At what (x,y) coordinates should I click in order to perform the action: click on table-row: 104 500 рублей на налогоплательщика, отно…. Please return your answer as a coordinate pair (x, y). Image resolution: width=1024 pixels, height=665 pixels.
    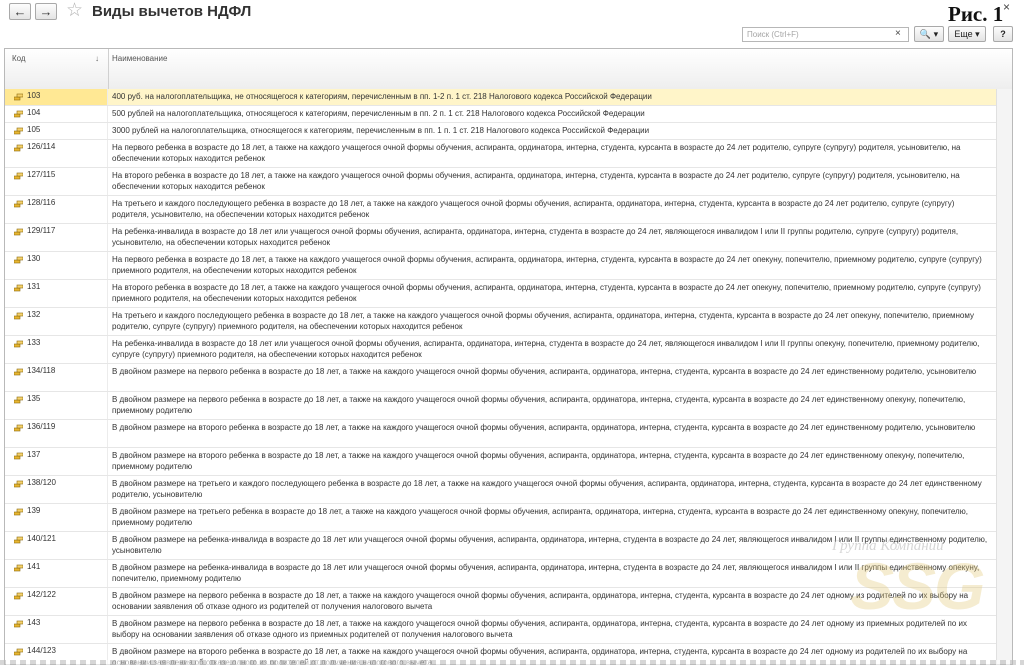
    Looking at the image, I should click on (500, 114).